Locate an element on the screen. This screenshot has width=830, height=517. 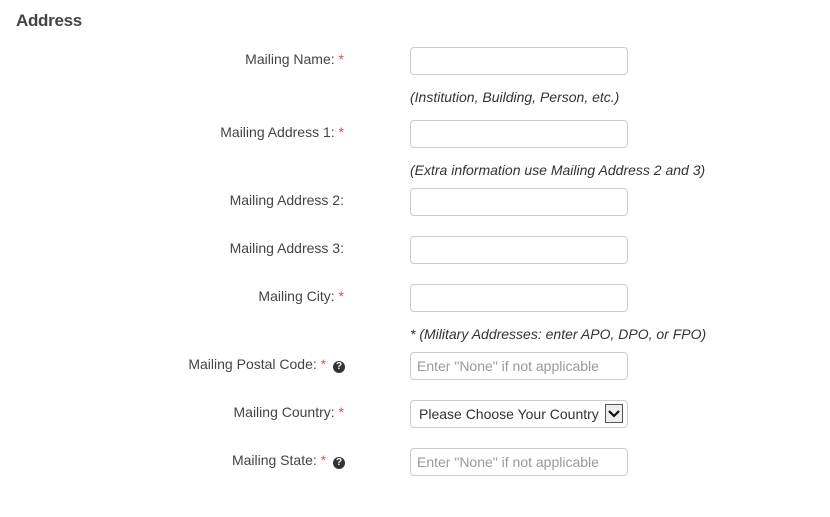
mailing-postal-code-label: Mailing Postal Code: * ? is located at coordinates (266, 364).